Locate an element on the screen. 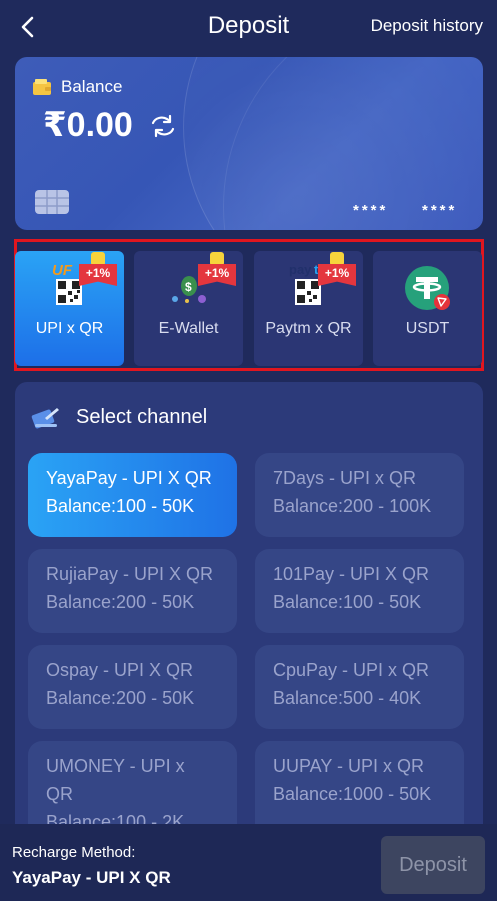 This screenshot has width=497, height=901. recharge-method-value: YayaPay - UPI X QR is located at coordinates (91, 877).